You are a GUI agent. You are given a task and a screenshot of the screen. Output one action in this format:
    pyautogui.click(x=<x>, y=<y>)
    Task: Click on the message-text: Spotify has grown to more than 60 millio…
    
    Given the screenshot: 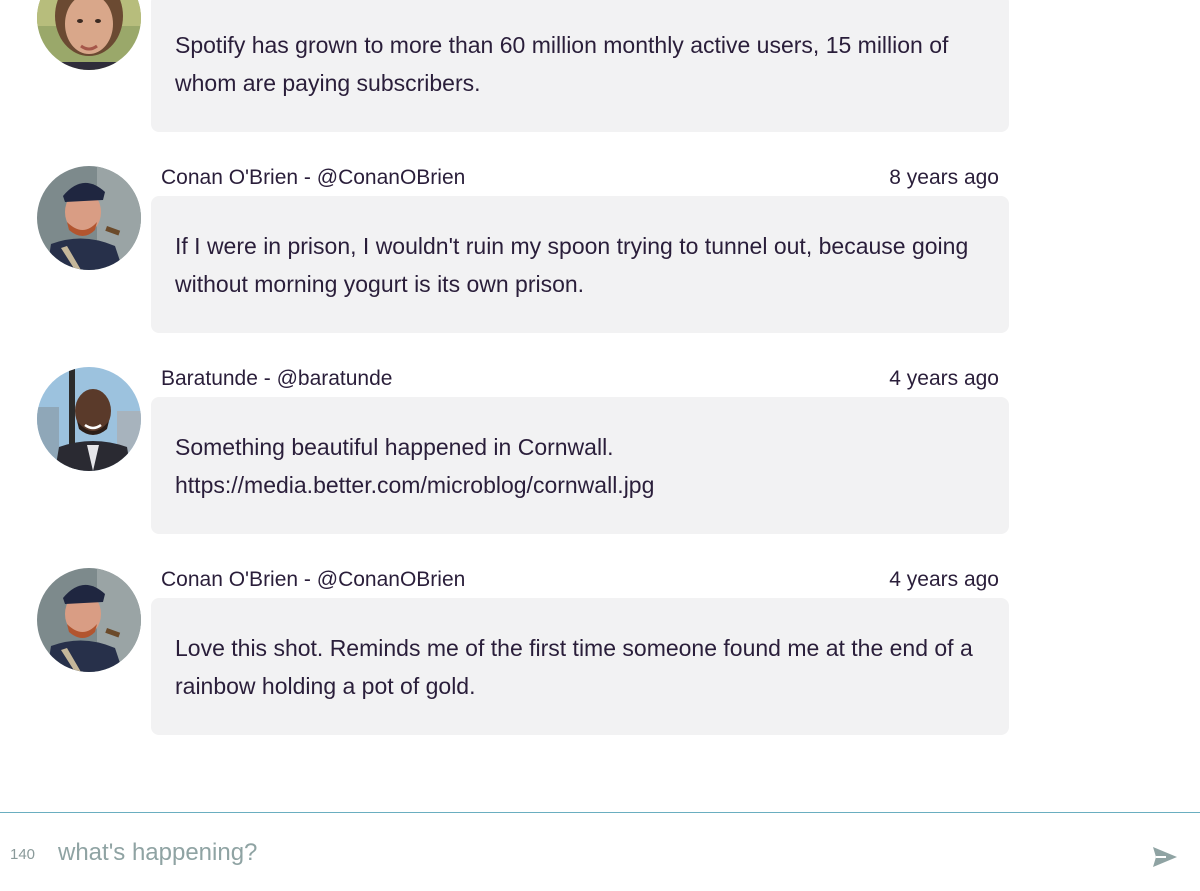 What is the action you would take?
    pyautogui.click(x=562, y=64)
    